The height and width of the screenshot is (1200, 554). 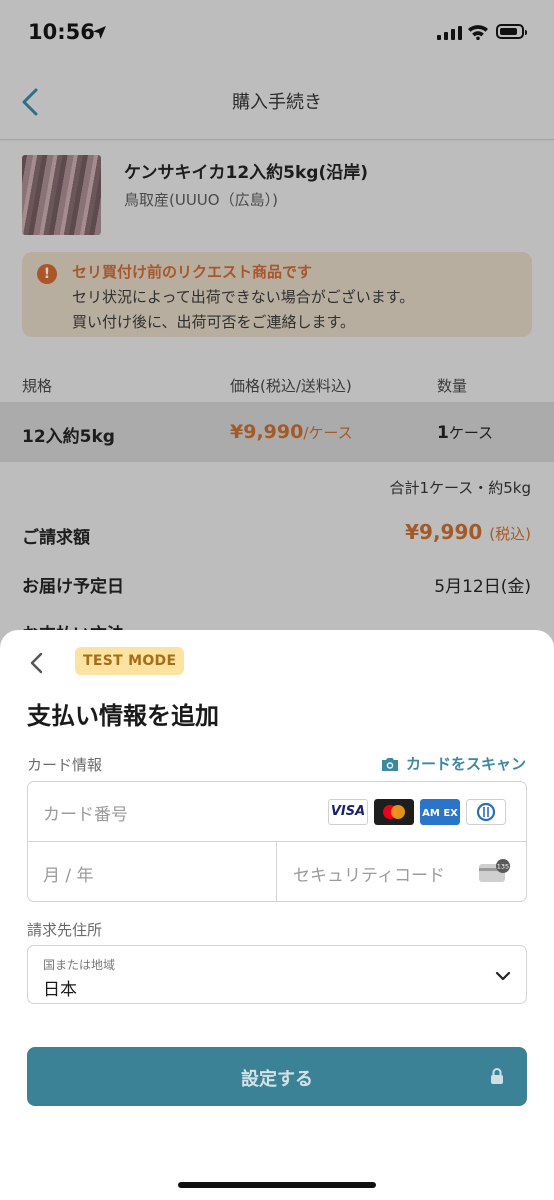 I want to click on price-unit: /ケース, so click(x=328, y=433).